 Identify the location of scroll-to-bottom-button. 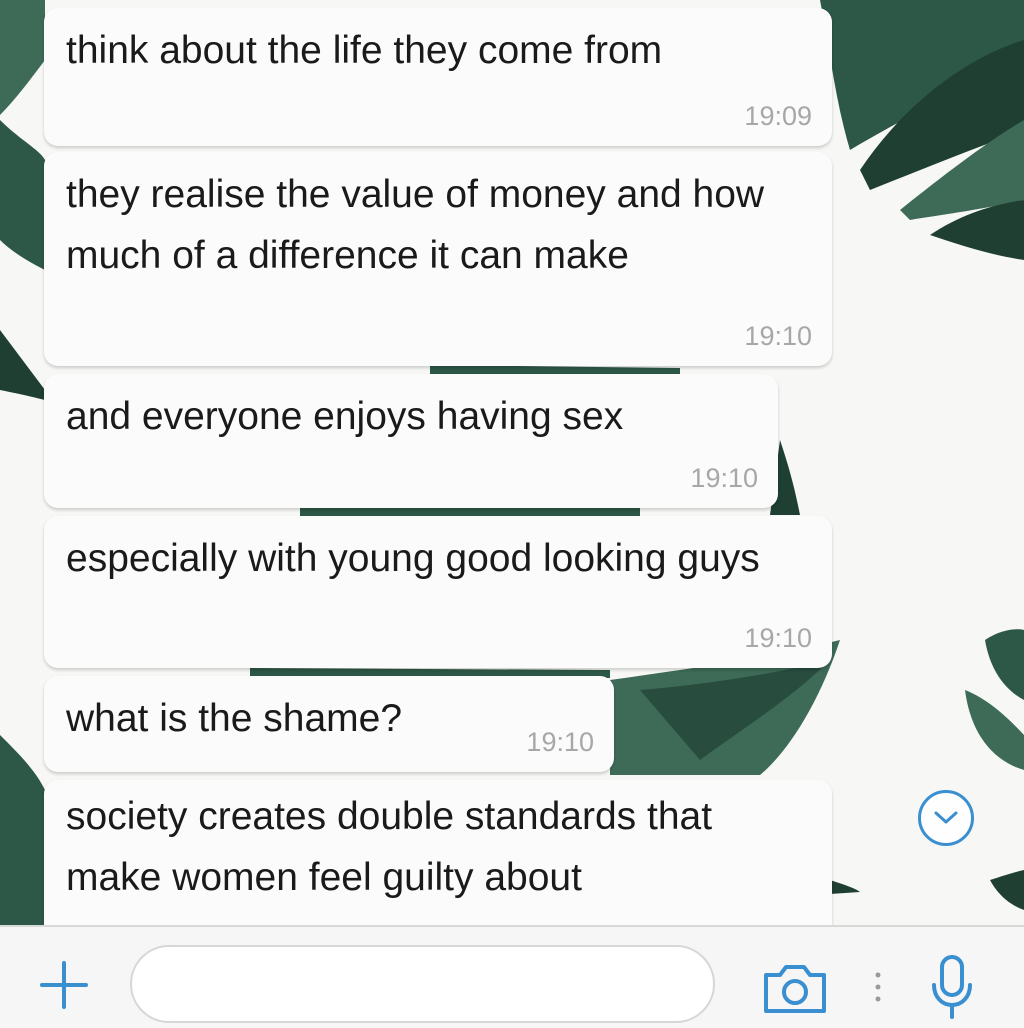
(946, 818).